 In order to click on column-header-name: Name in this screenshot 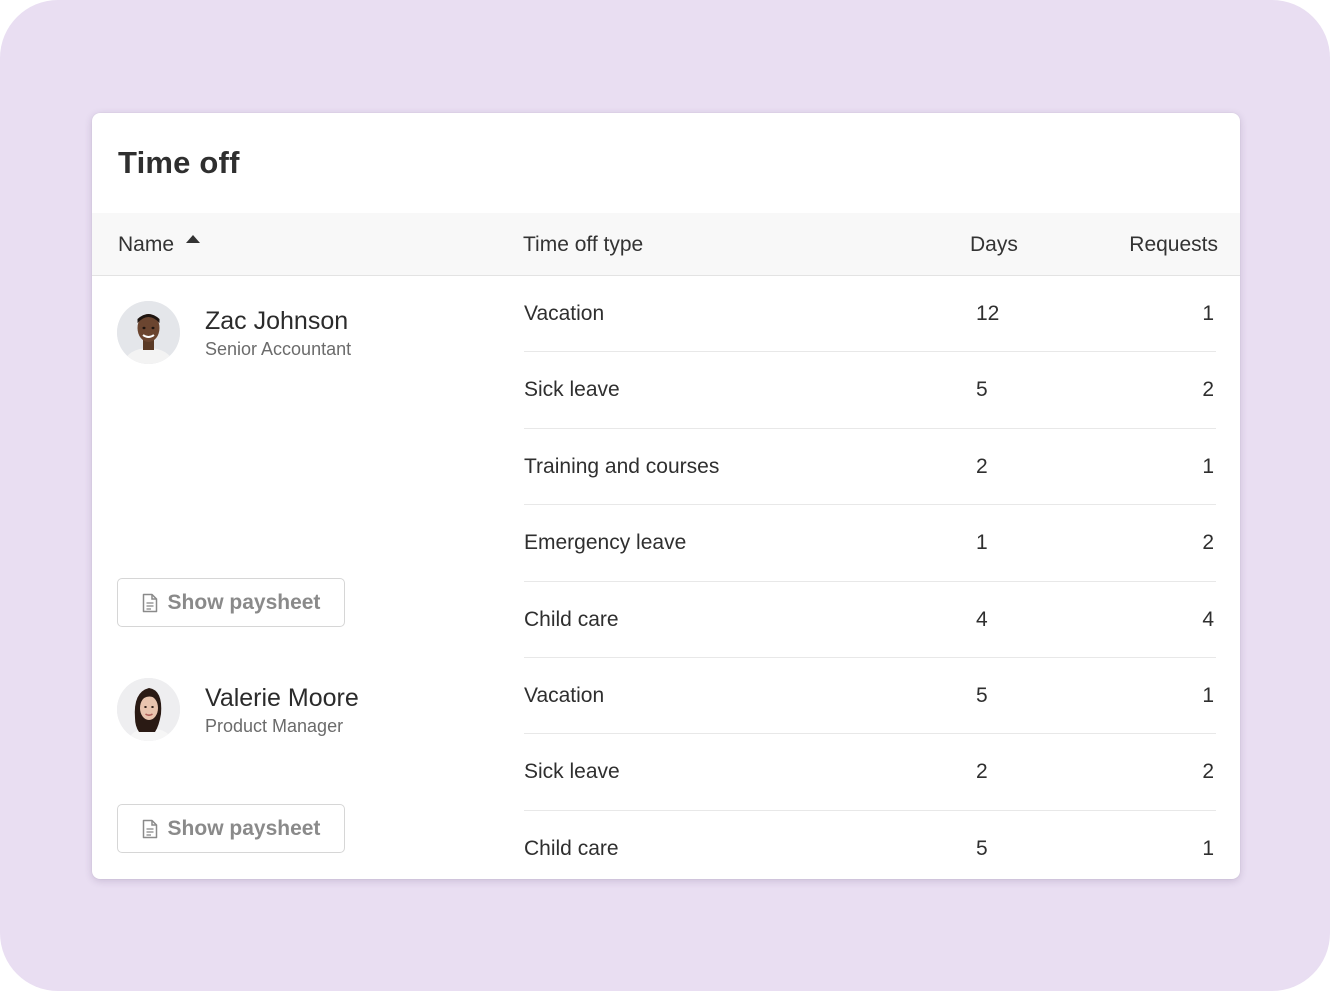, I will do `click(159, 245)`.